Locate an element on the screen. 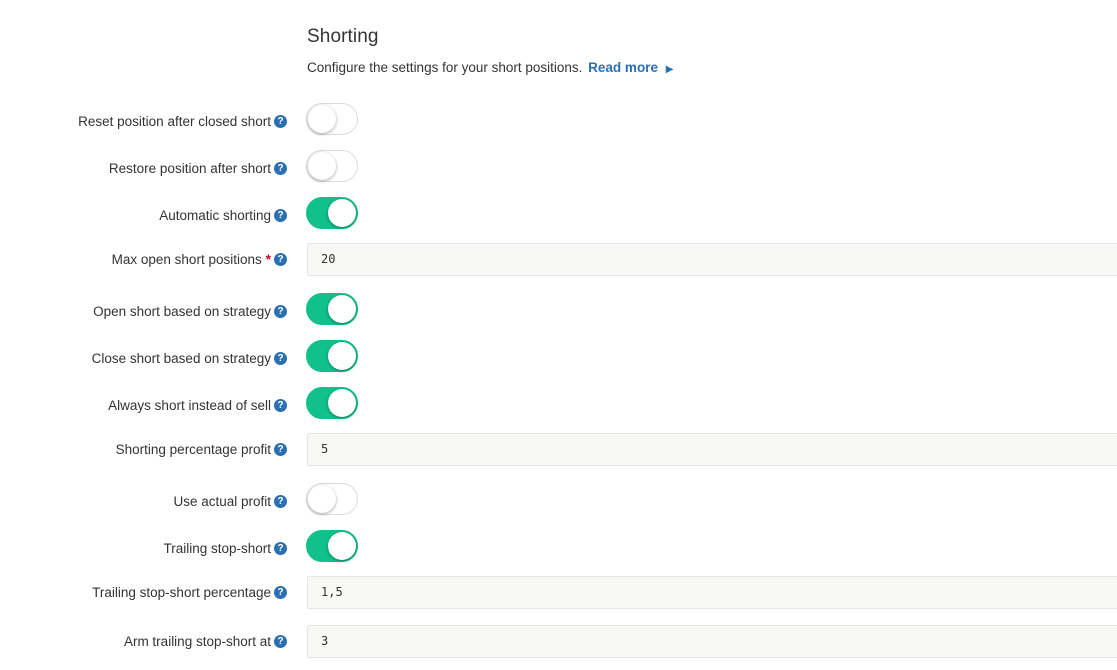 This screenshot has width=1117, height=670. field-label: Close short based on strategy? is located at coordinates (189, 358).